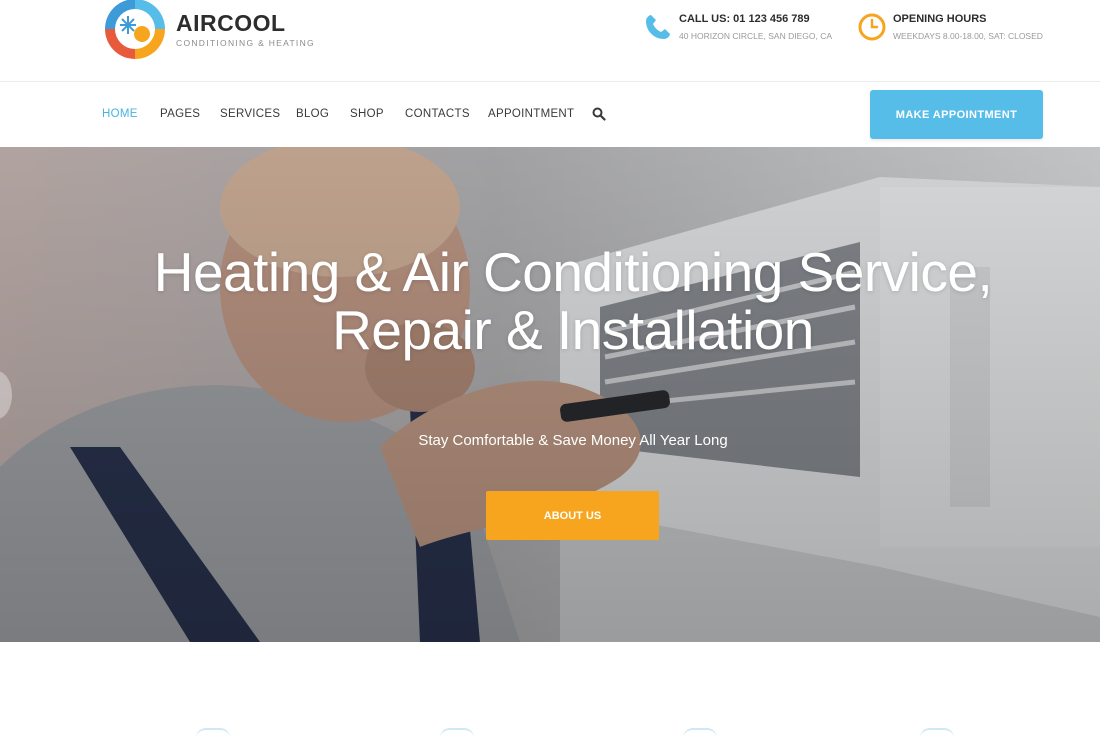 This screenshot has width=1100, height=738. Describe the element at coordinates (744, 19) in the screenshot. I see `call-title: CALL US: 01 123 456 789` at that location.